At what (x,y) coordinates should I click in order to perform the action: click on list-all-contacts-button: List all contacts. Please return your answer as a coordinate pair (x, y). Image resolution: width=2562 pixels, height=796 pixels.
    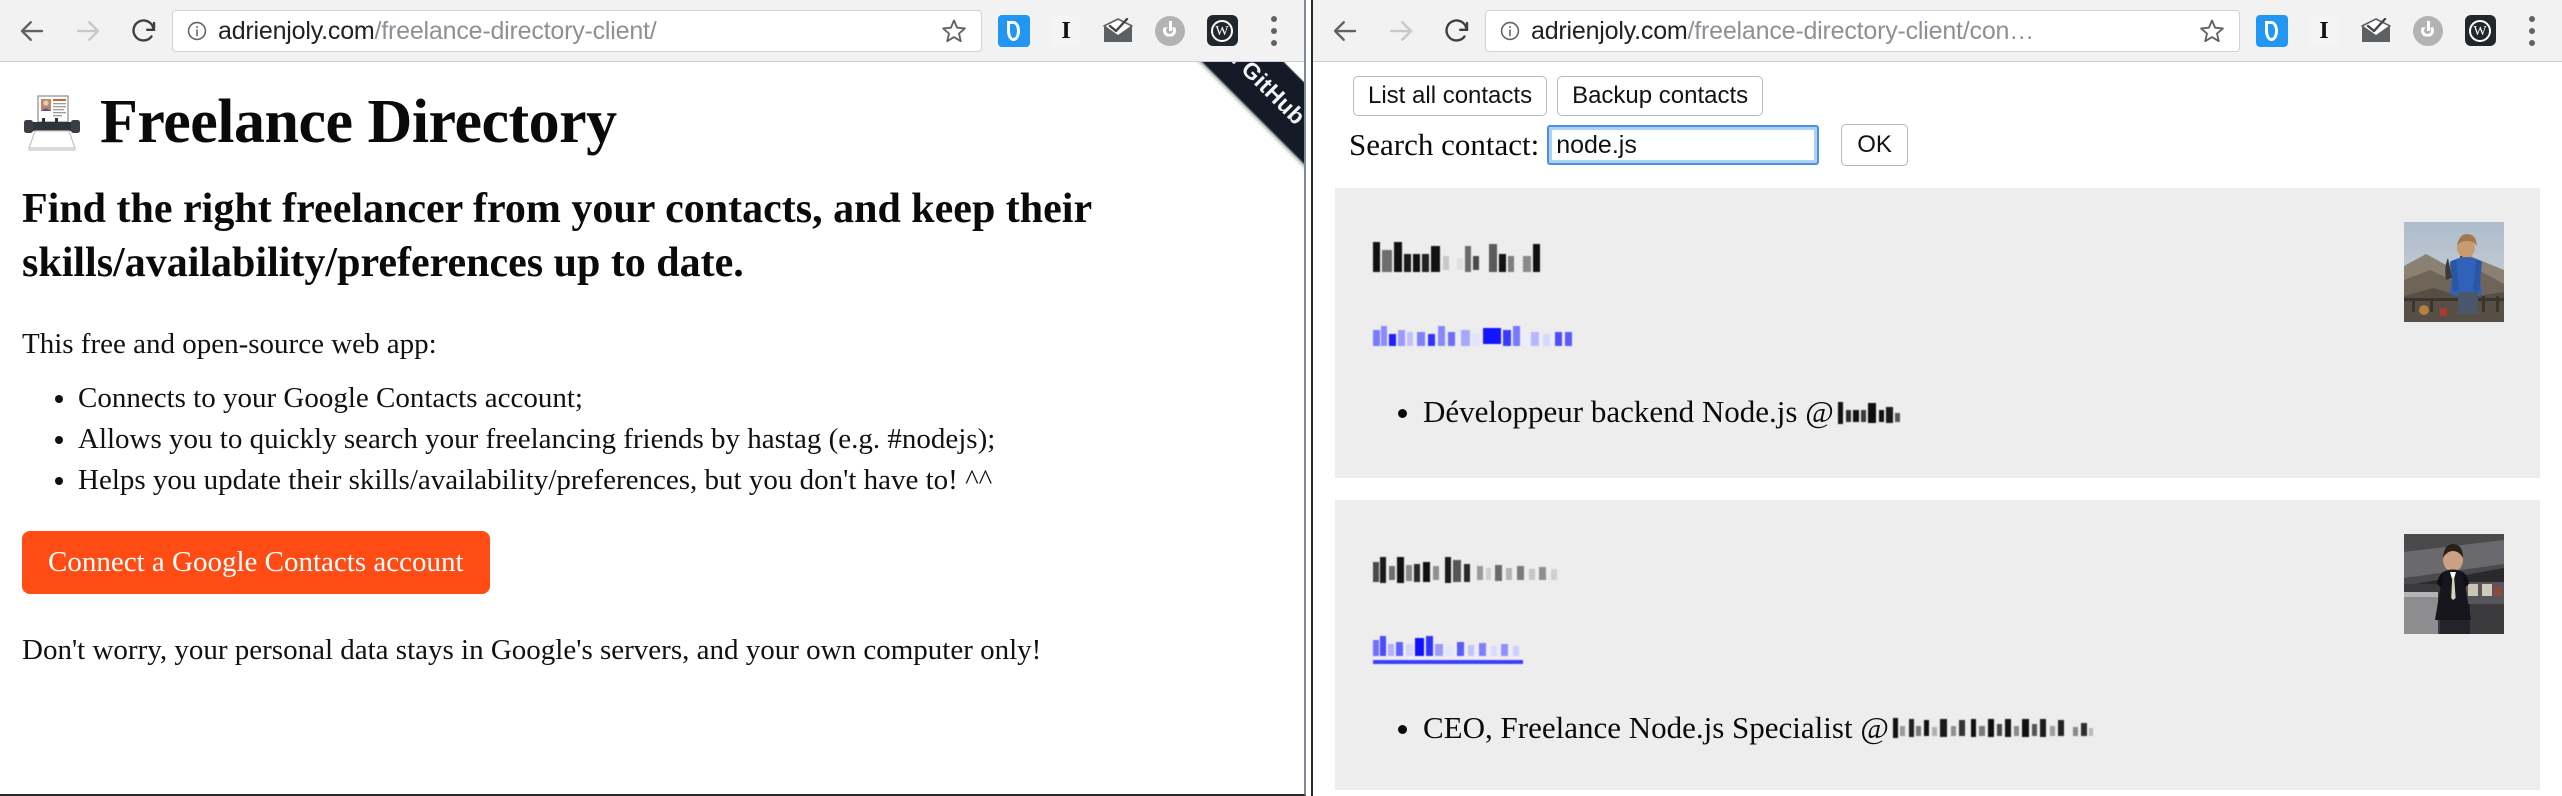
    Looking at the image, I should click on (1450, 96).